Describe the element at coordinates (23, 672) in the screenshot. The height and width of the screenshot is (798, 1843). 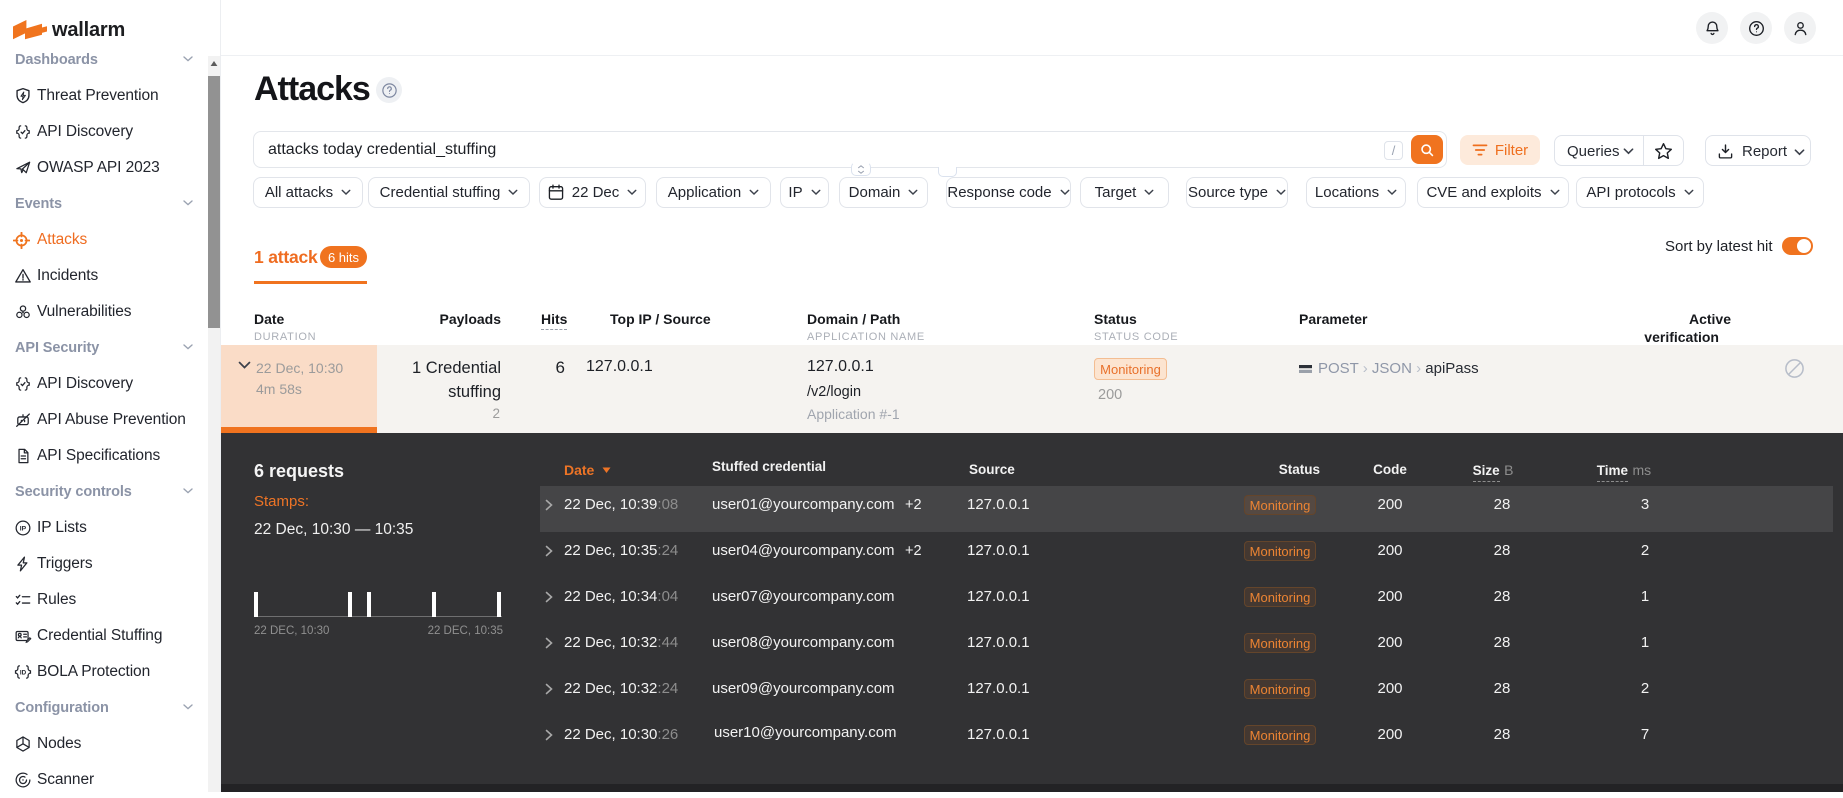
I see `svg-text: ID` at that location.